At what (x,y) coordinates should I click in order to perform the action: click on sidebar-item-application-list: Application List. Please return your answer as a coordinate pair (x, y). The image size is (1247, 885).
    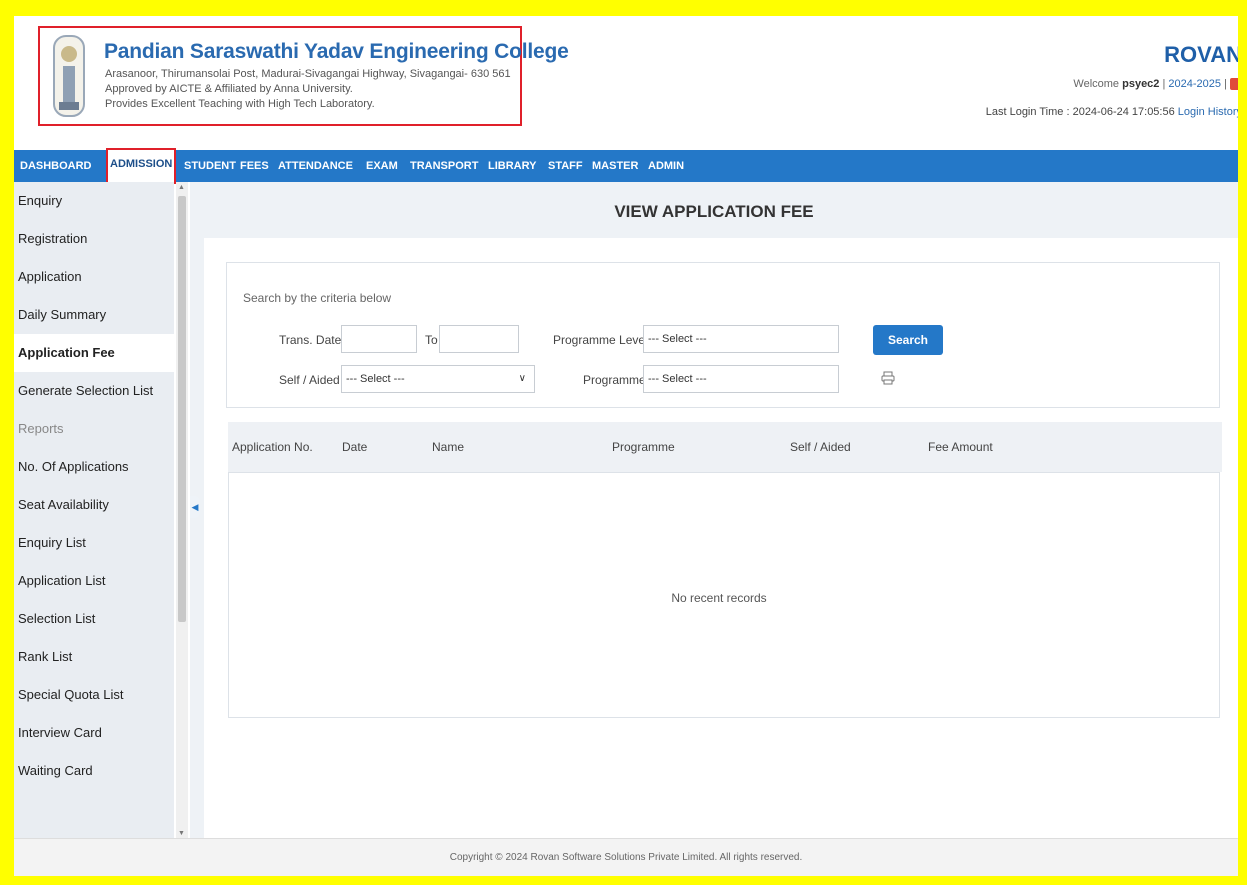
    Looking at the image, I should click on (94, 581).